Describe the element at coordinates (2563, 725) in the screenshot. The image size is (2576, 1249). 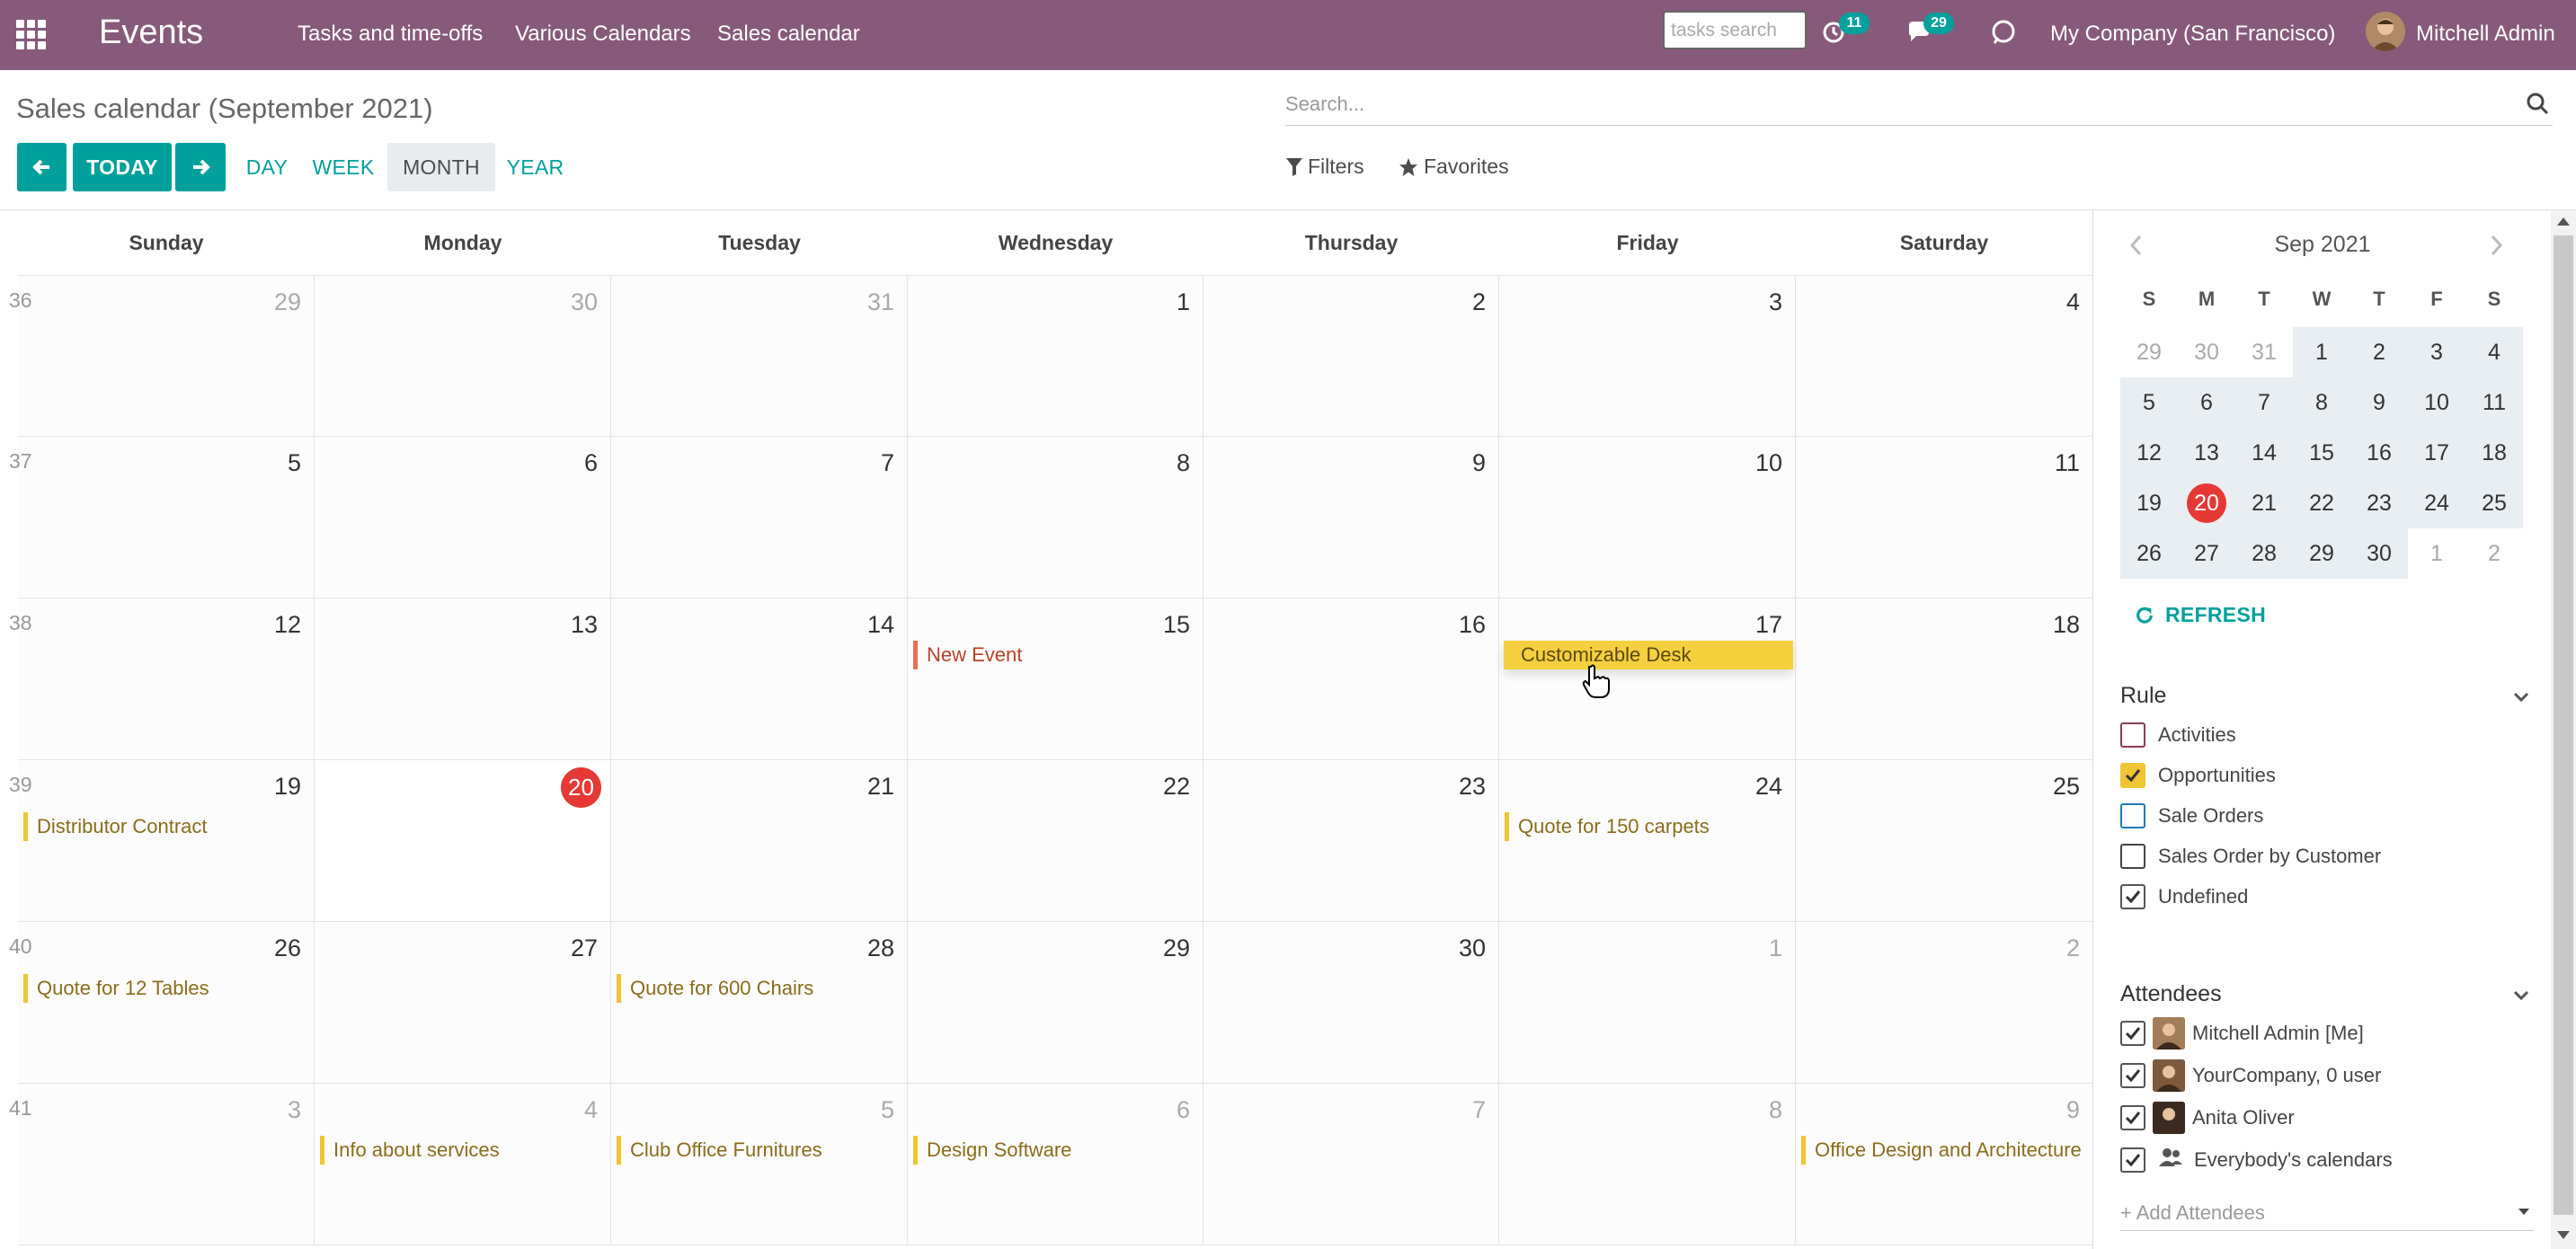
I see `scroll-thumb` at that location.